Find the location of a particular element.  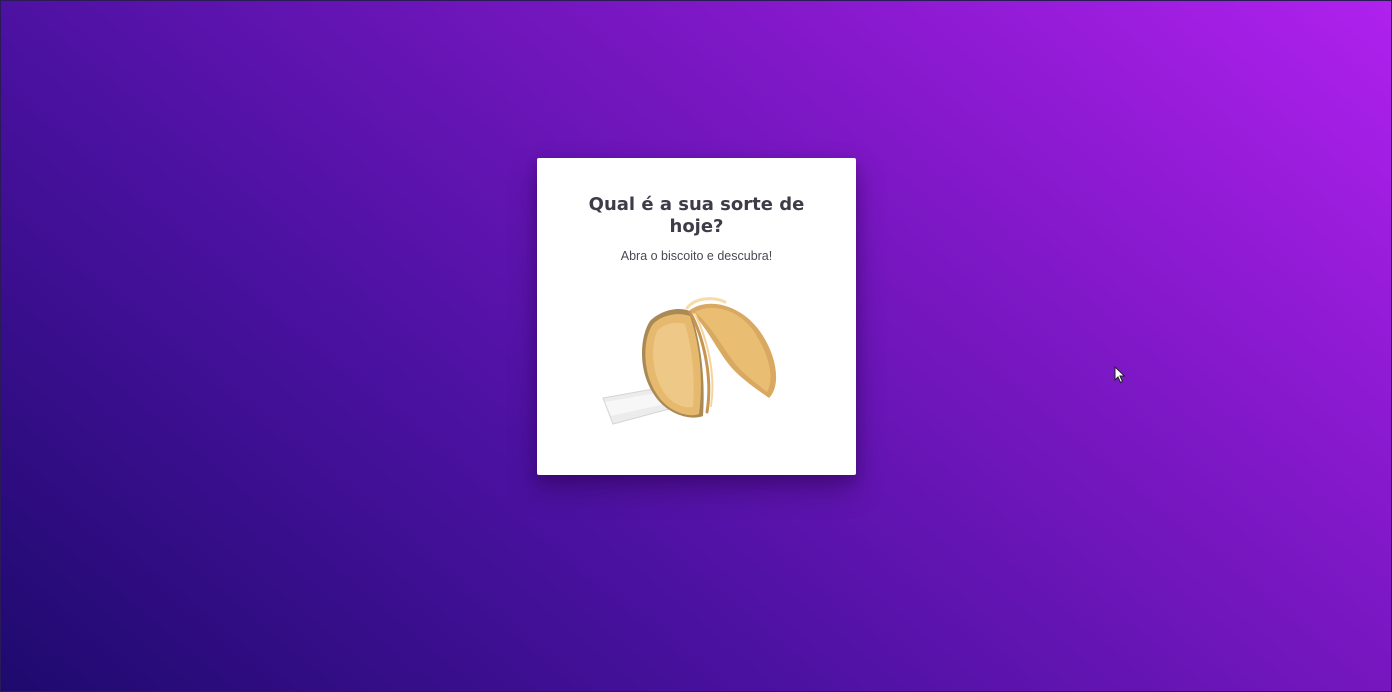

fortune-cookie-button is located at coordinates (695, 356).